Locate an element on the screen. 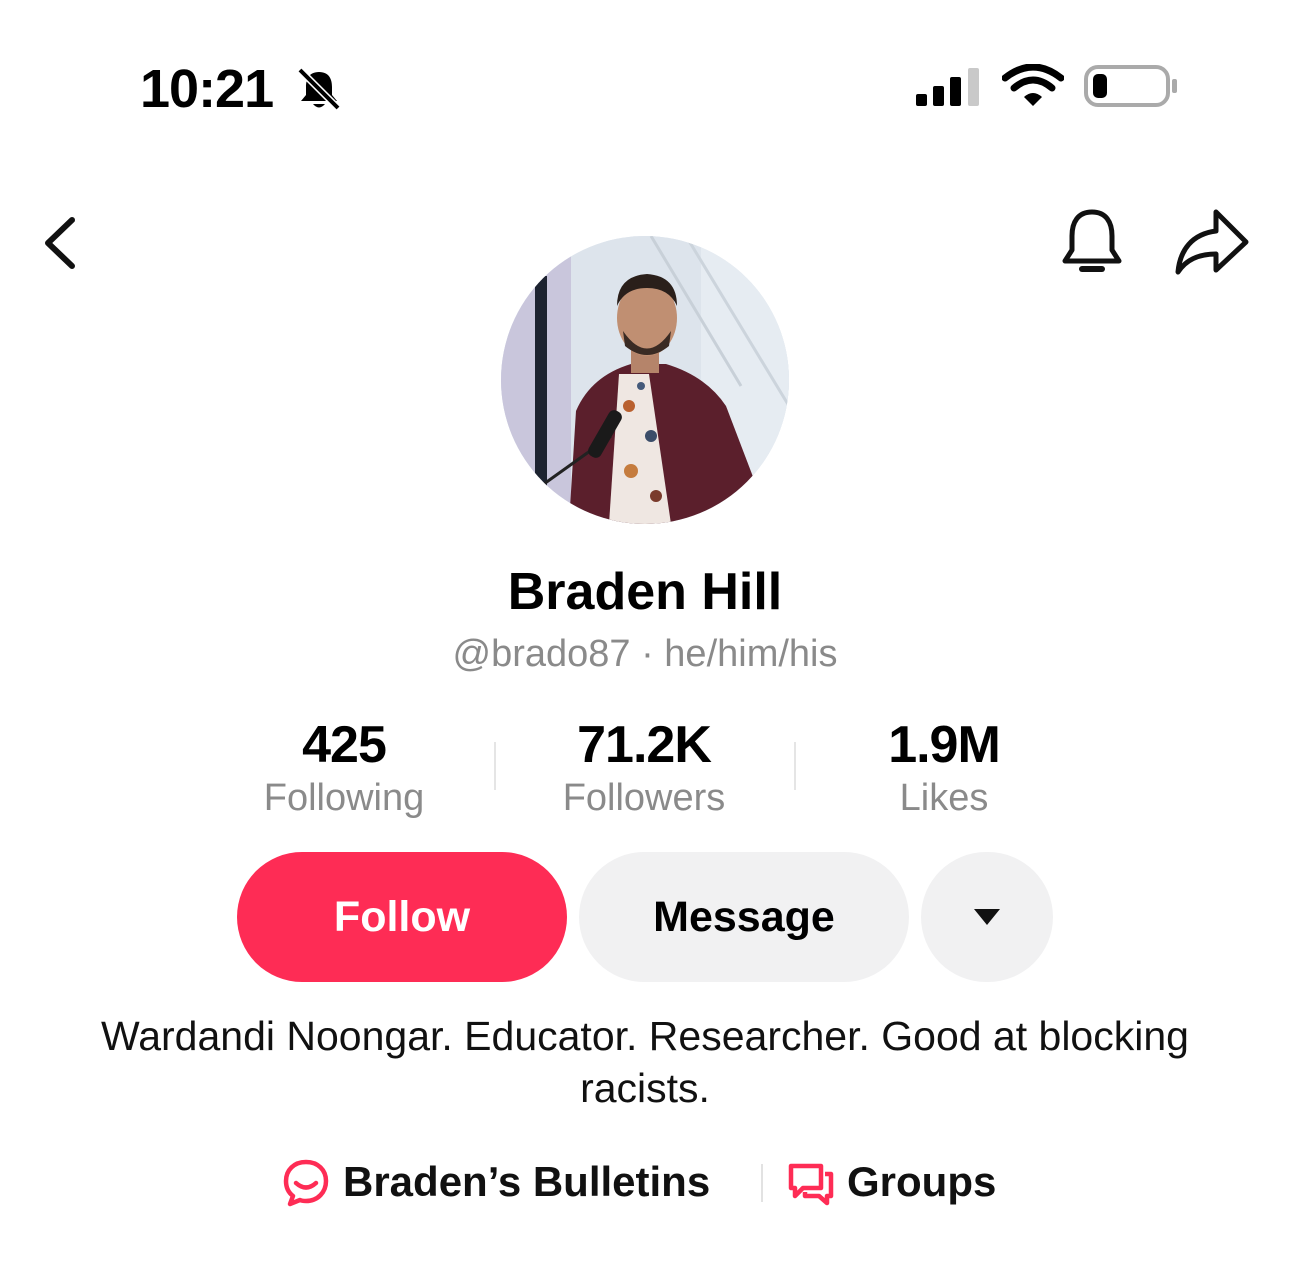 The height and width of the screenshot is (1284, 1290). status-time: 10:21 is located at coordinates (207, 89).